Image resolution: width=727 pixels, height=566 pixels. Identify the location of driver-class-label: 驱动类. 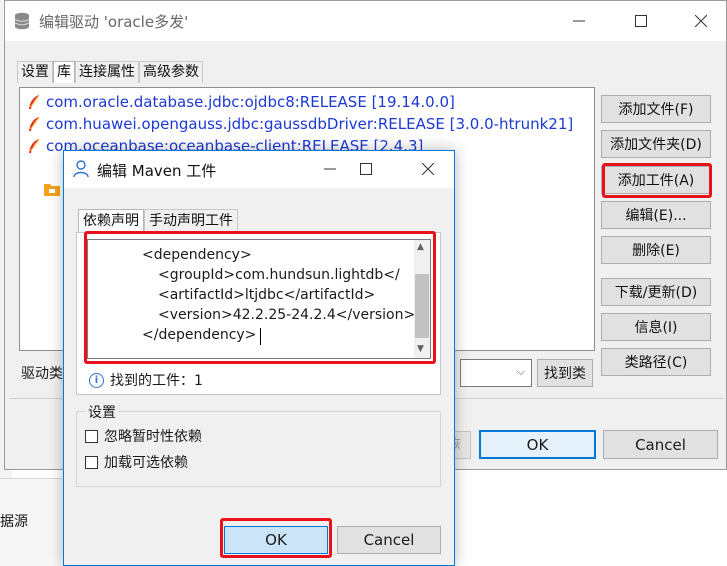
(42, 374).